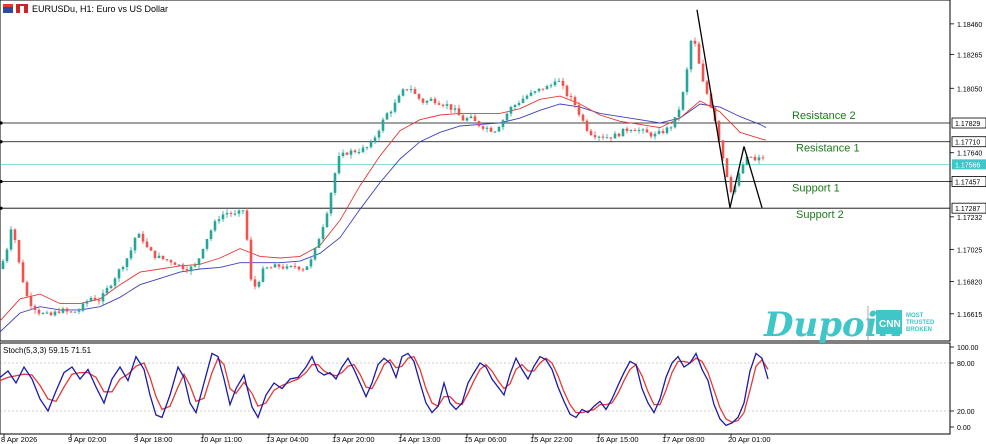  I want to click on level-price-4: 1.17287, so click(967, 209).